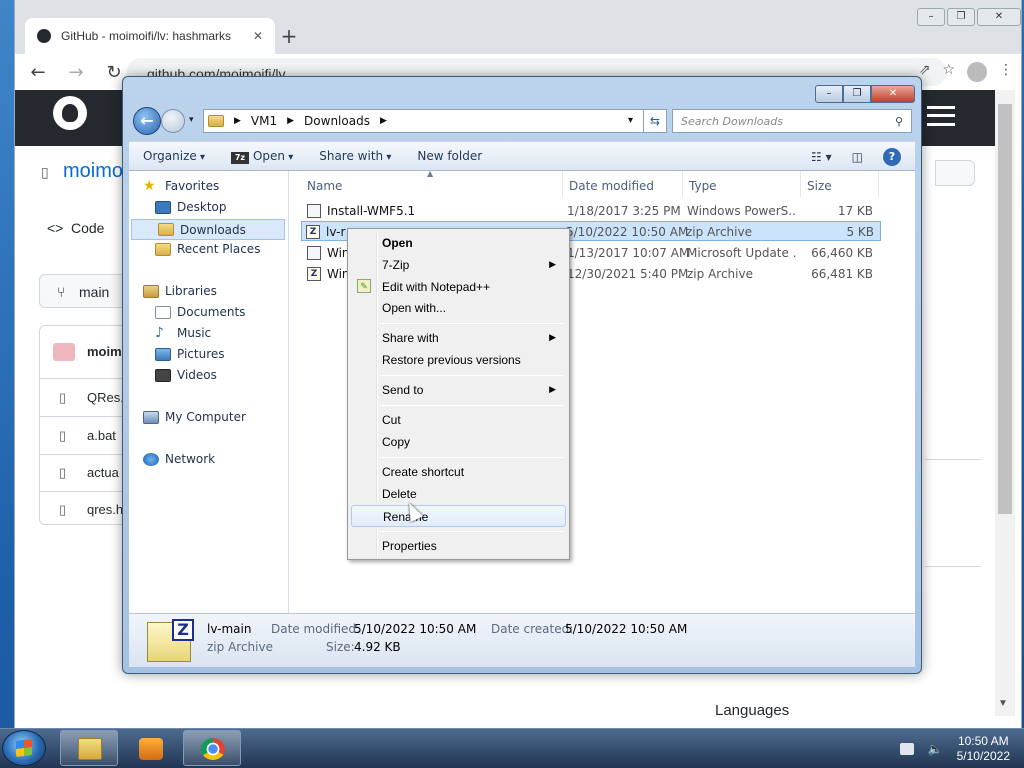  What do you see at coordinates (190, 354) in the screenshot?
I see `nav-item-pictures: Pictures` at bounding box center [190, 354].